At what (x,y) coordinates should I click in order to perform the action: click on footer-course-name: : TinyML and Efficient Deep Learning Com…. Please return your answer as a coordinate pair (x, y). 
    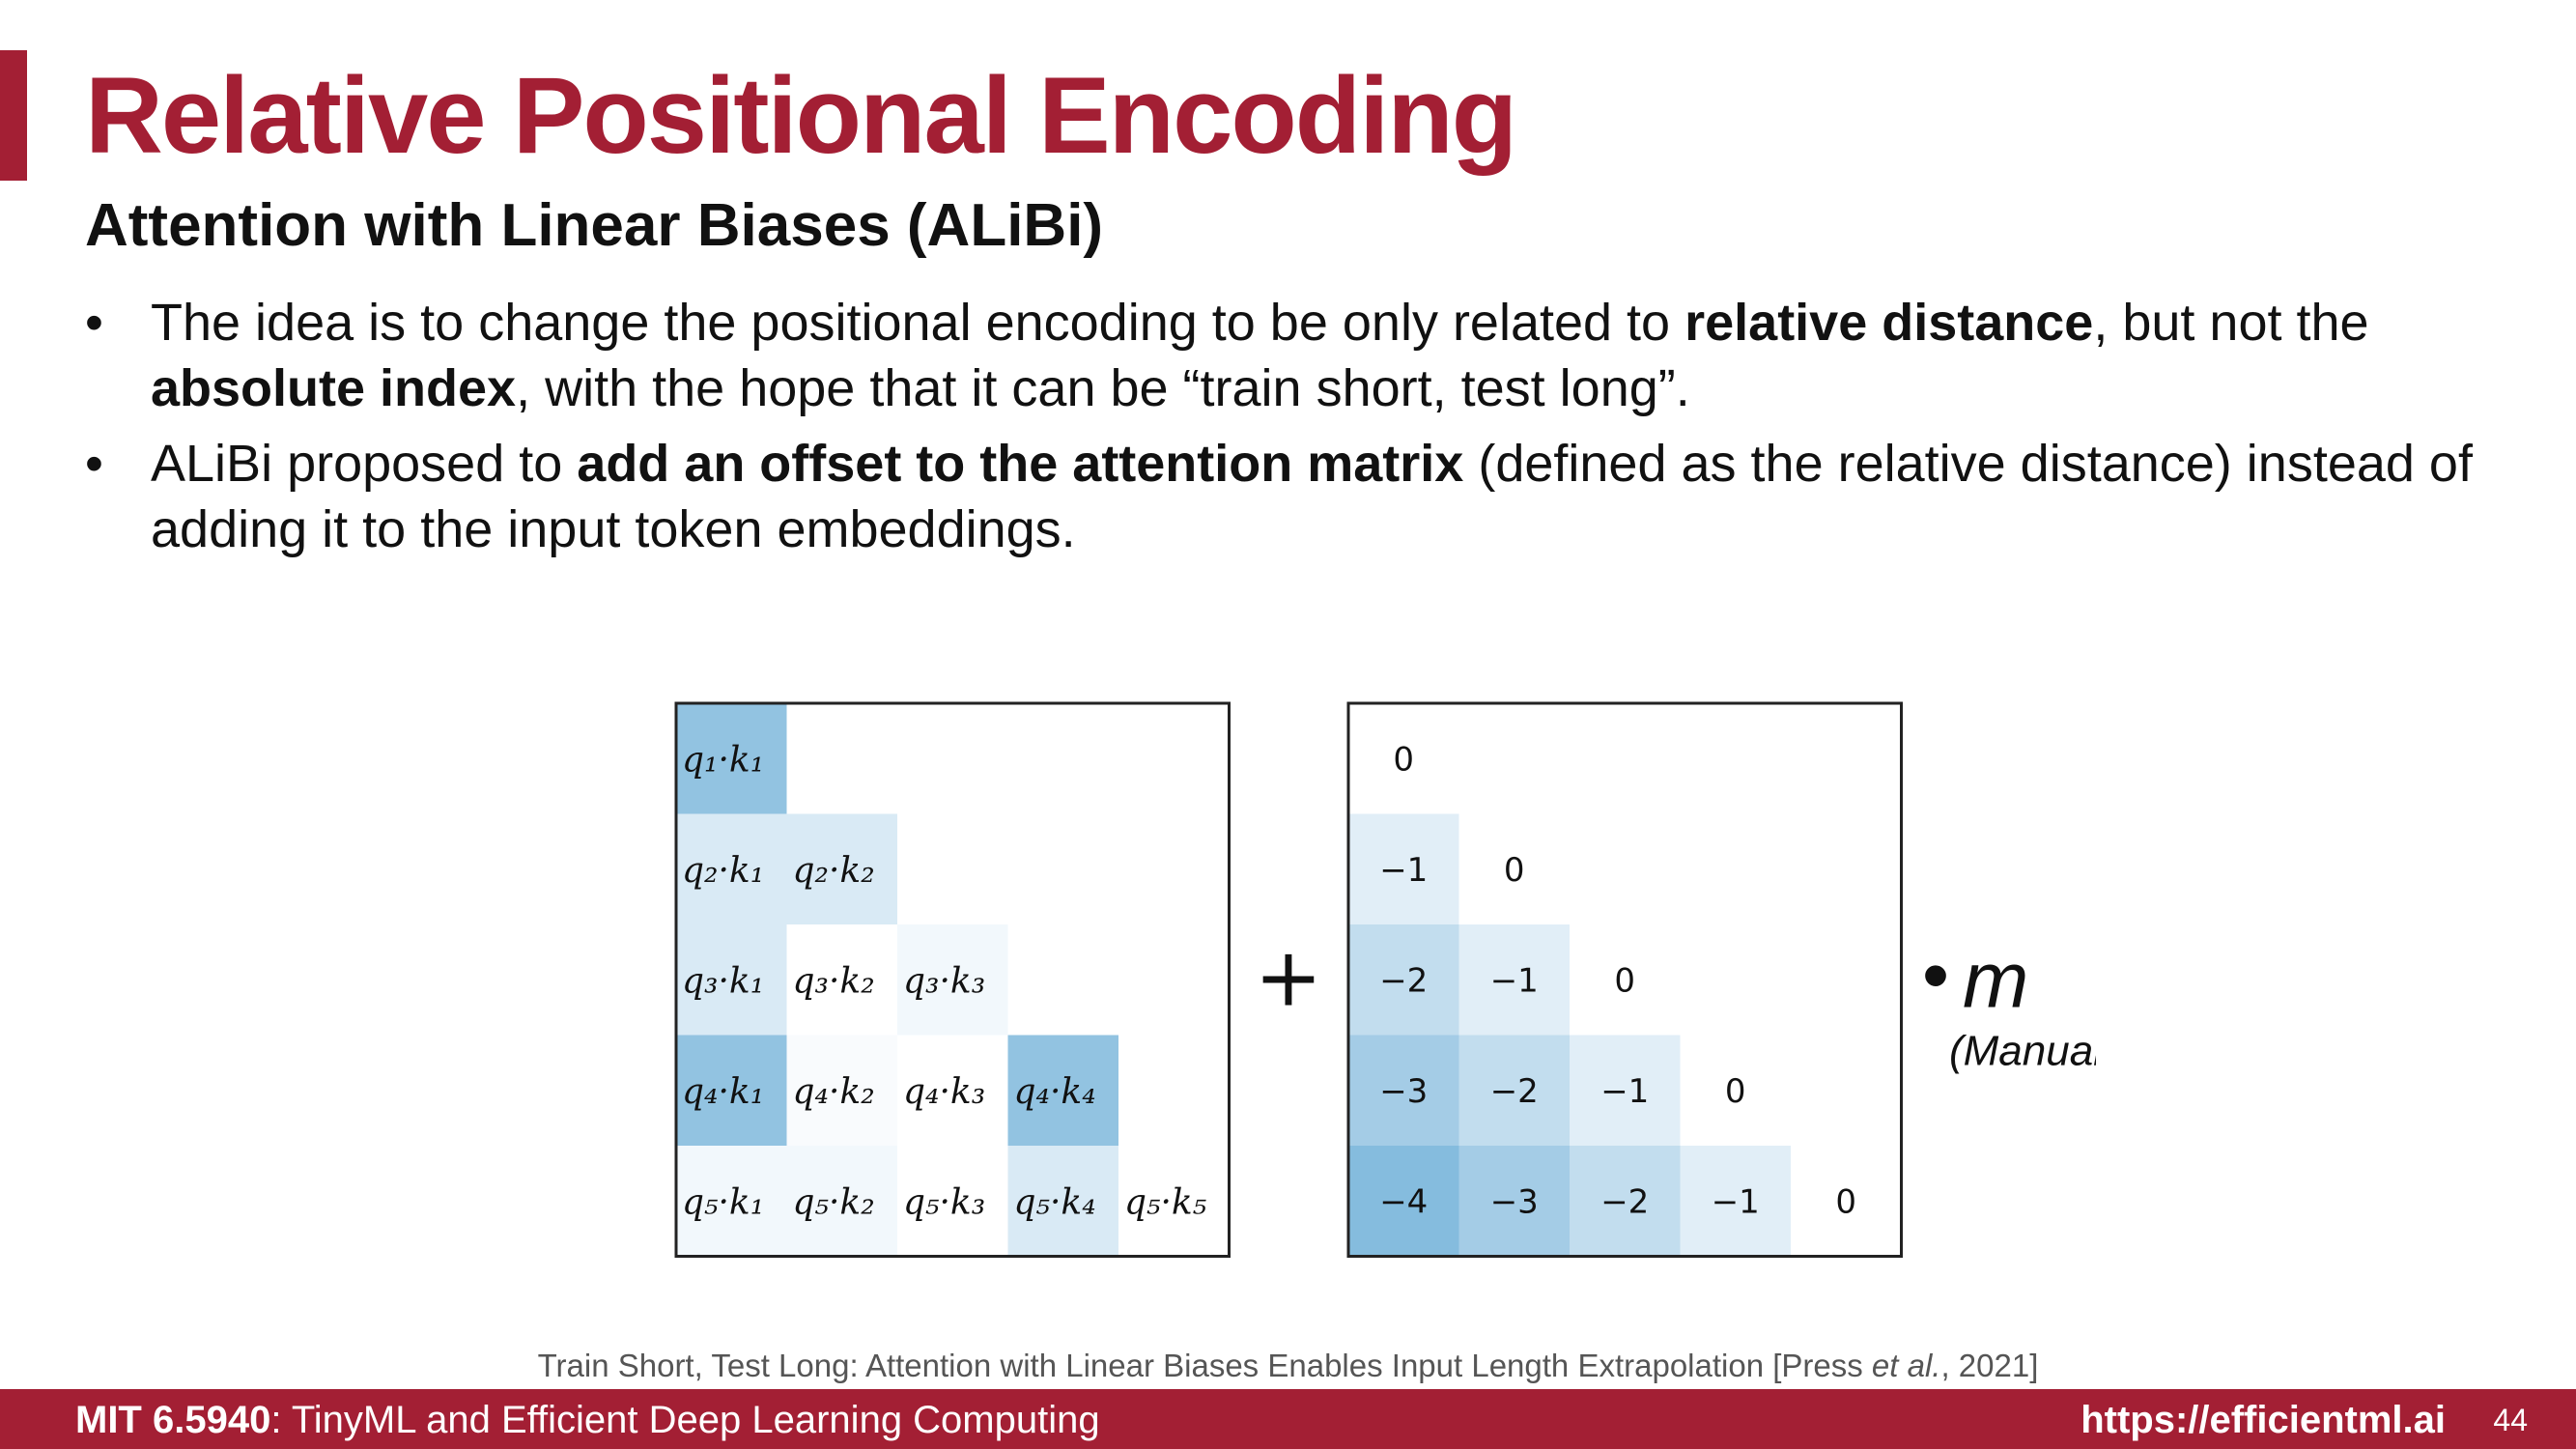
    Looking at the image, I should click on (685, 1420).